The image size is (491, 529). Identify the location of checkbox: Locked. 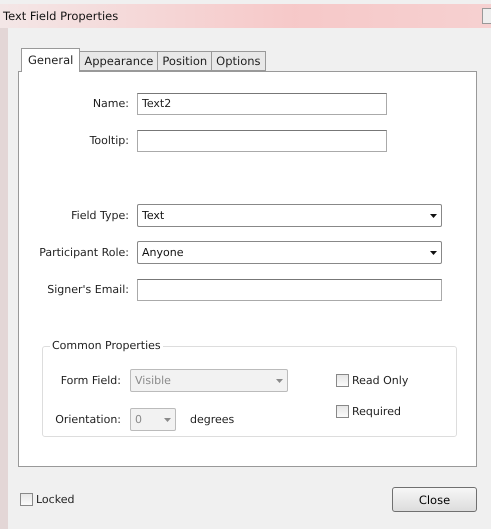
(47, 499).